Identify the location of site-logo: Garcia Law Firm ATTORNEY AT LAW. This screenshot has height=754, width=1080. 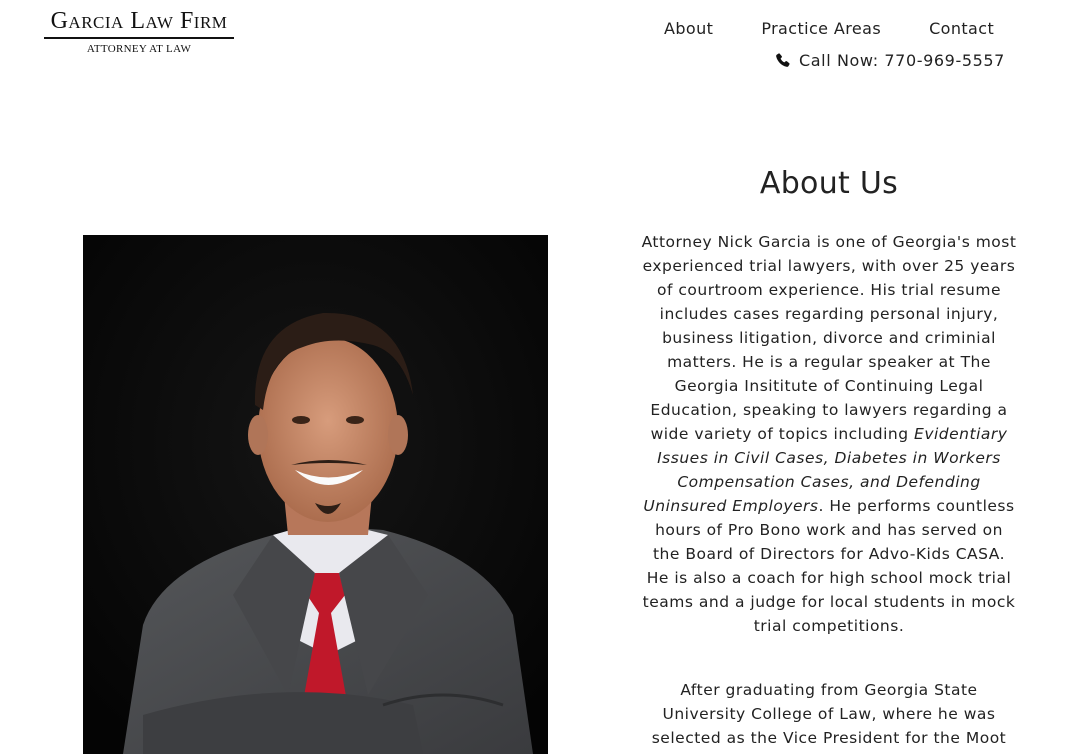
(139, 31).